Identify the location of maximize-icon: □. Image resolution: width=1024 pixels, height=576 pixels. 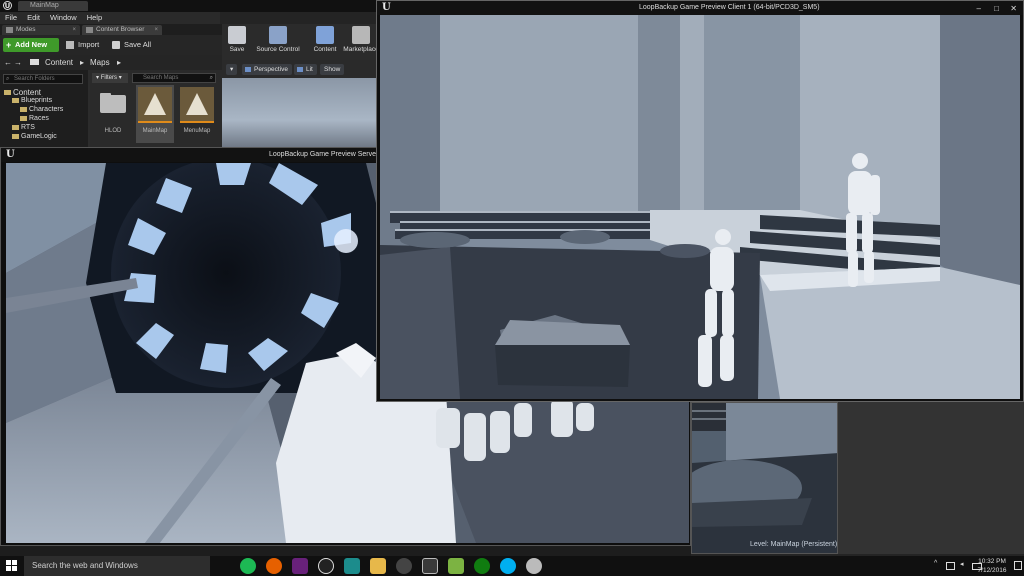
(996, 9).